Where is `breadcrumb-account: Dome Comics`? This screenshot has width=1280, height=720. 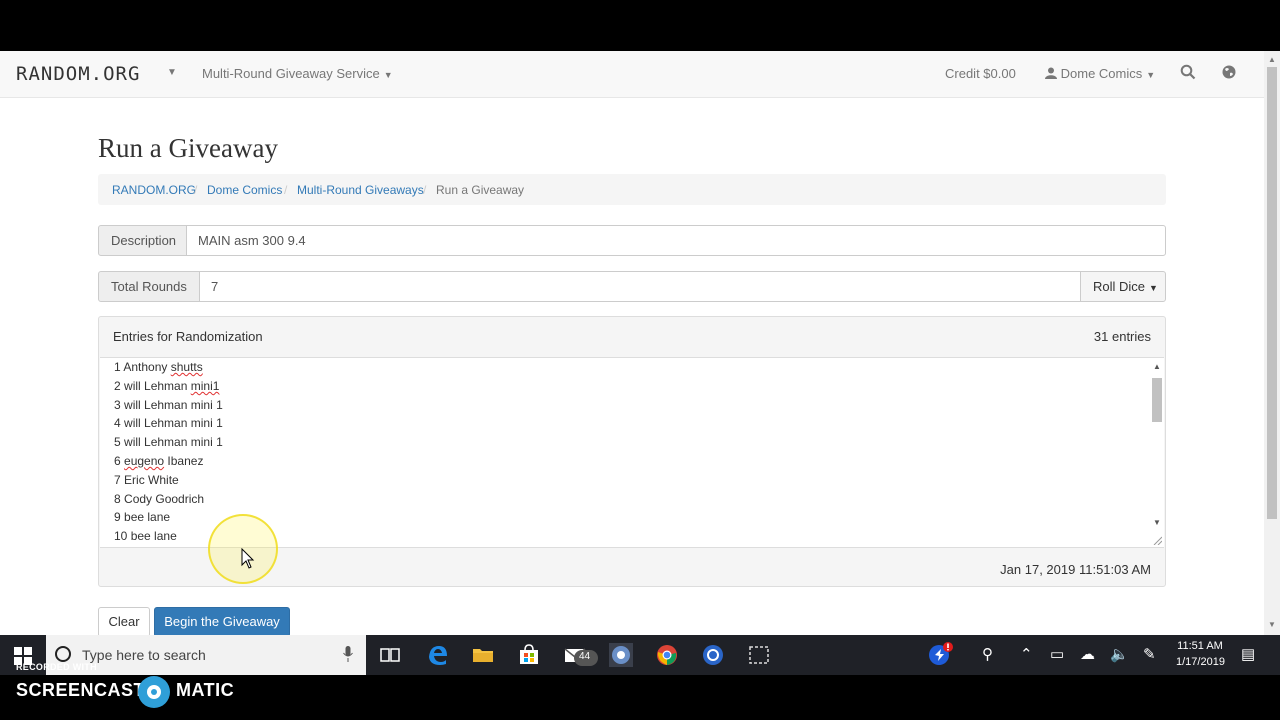
breadcrumb-account: Dome Comics is located at coordinates (244, 190).